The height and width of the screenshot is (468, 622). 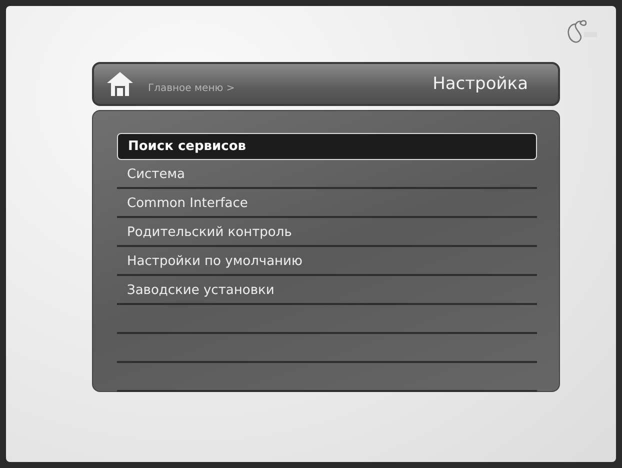 I want to click on menu-item: Родительский контроль, so click(x=327, y=233).